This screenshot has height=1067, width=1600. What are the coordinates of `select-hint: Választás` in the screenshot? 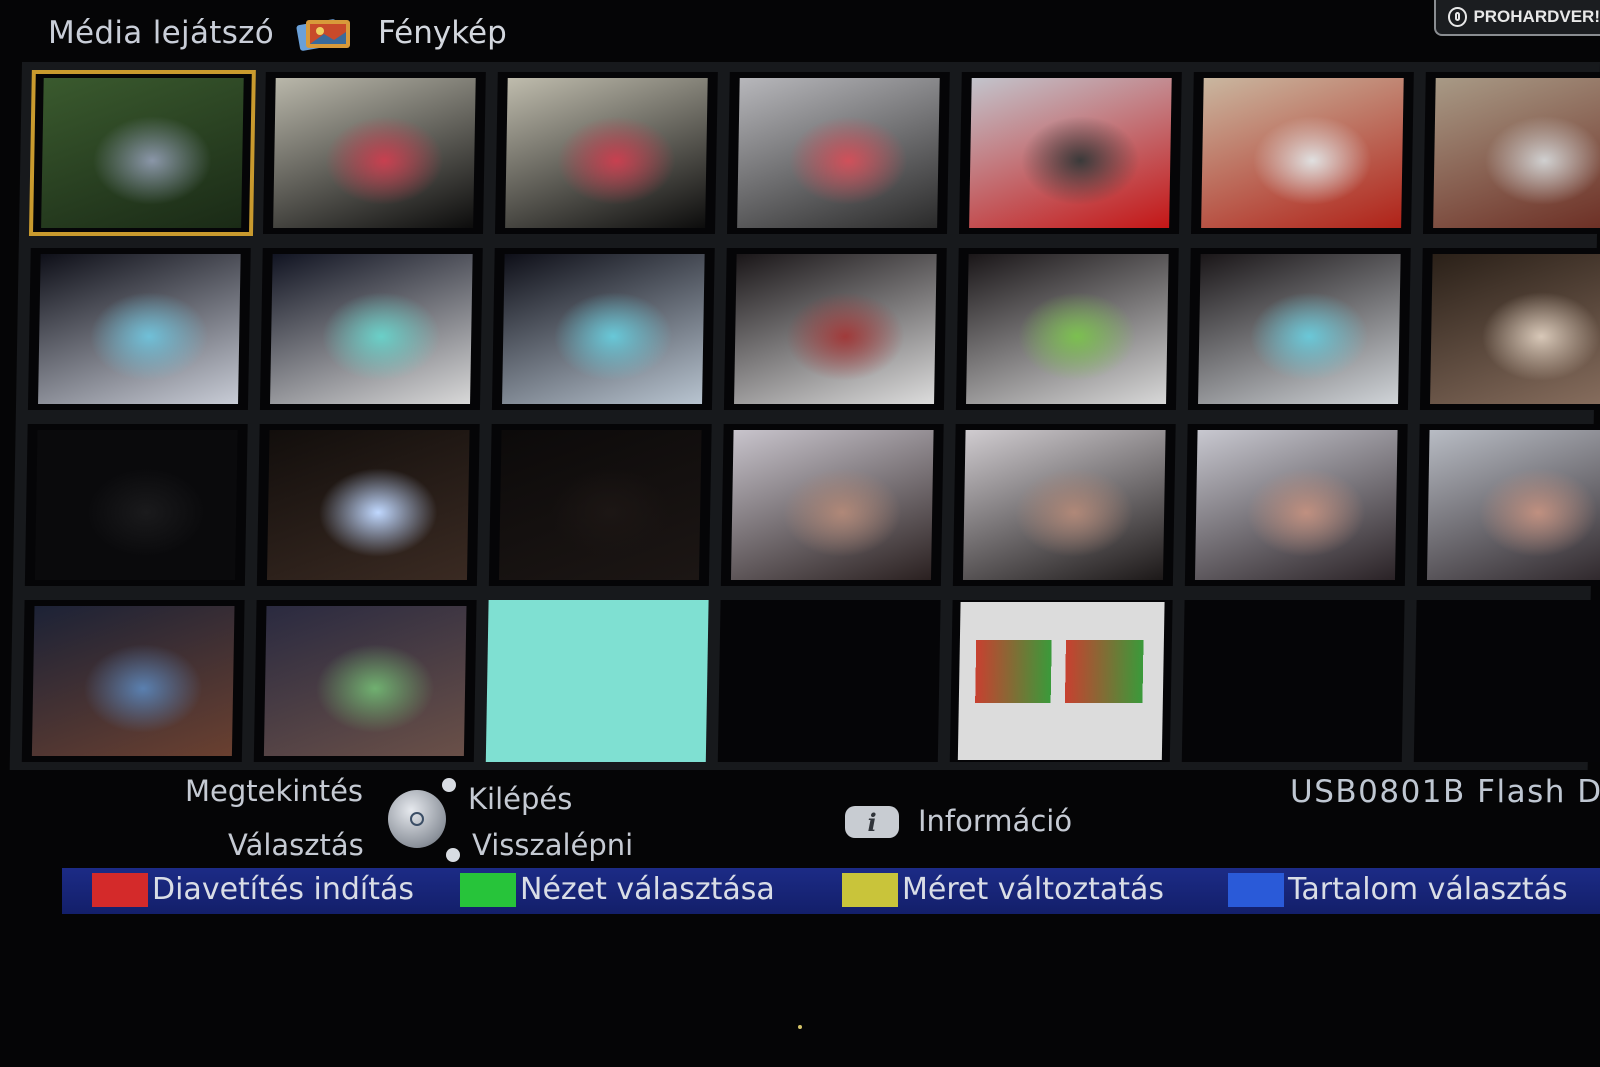 It's located at (296, 845).